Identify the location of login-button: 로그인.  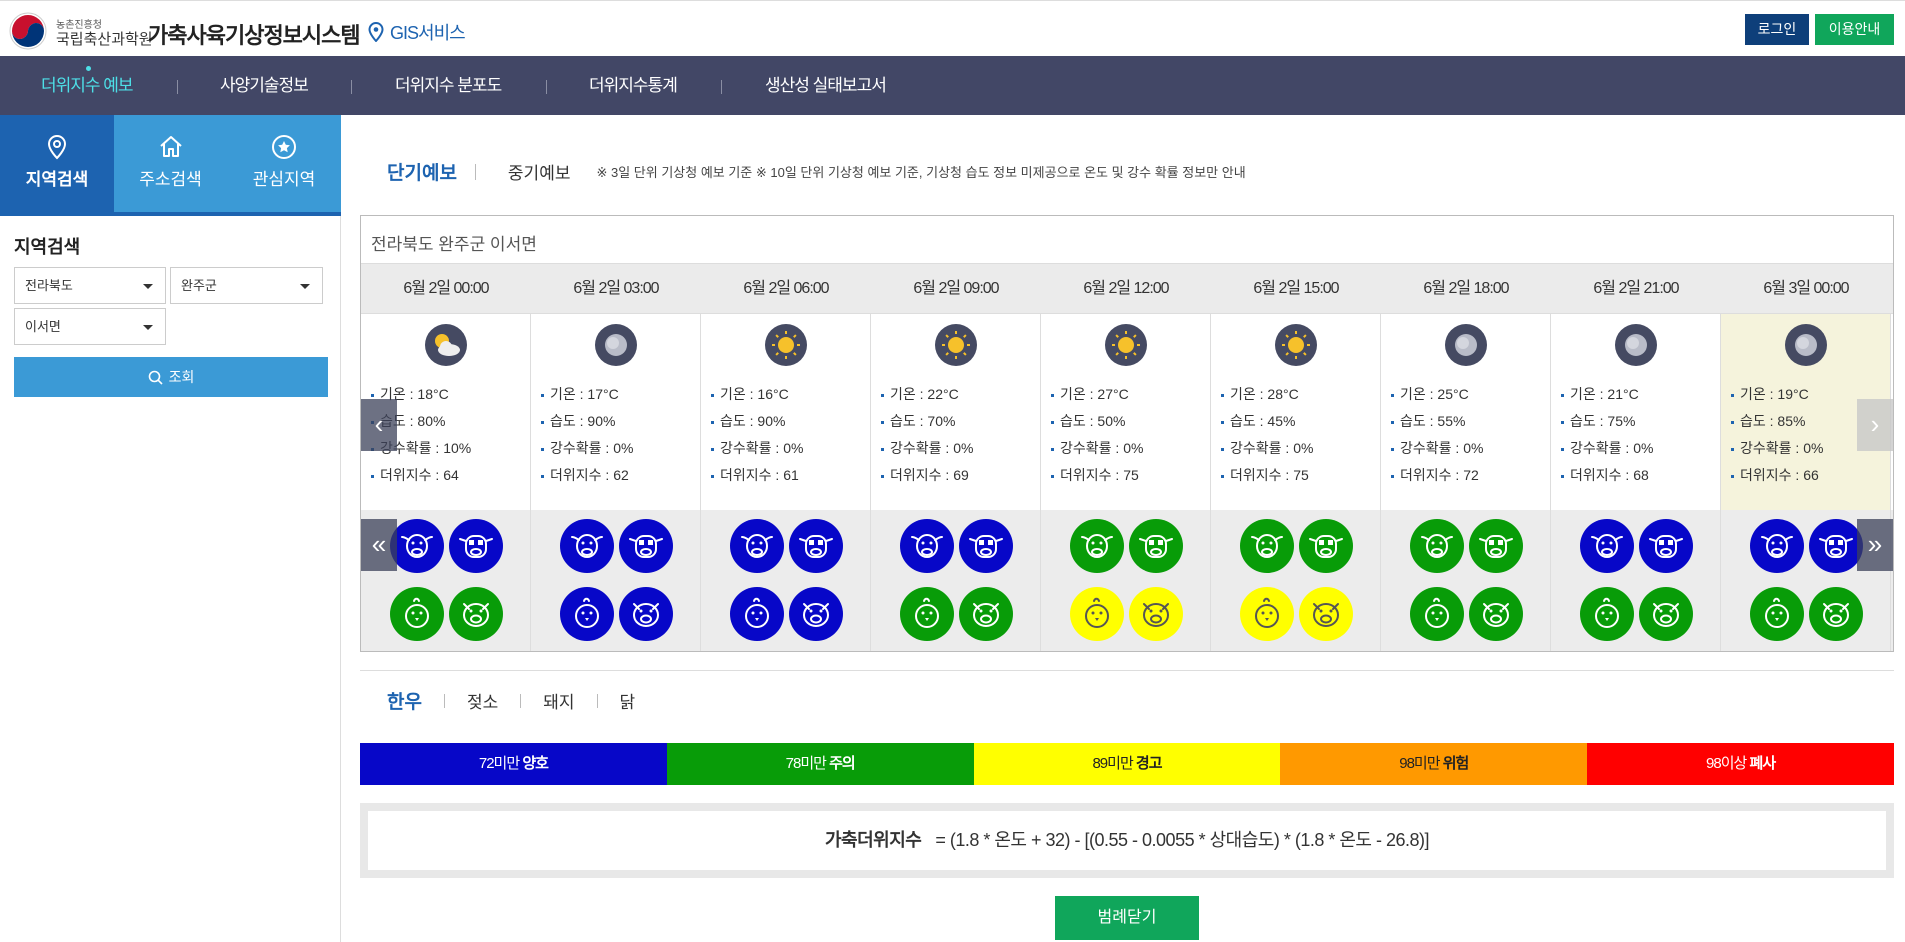
(1777, 29).